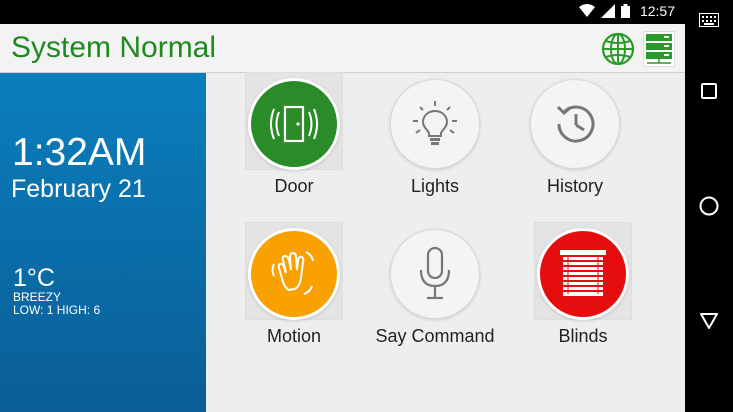  I want to click on weather-temperature: 1°C, so click(34, 278).